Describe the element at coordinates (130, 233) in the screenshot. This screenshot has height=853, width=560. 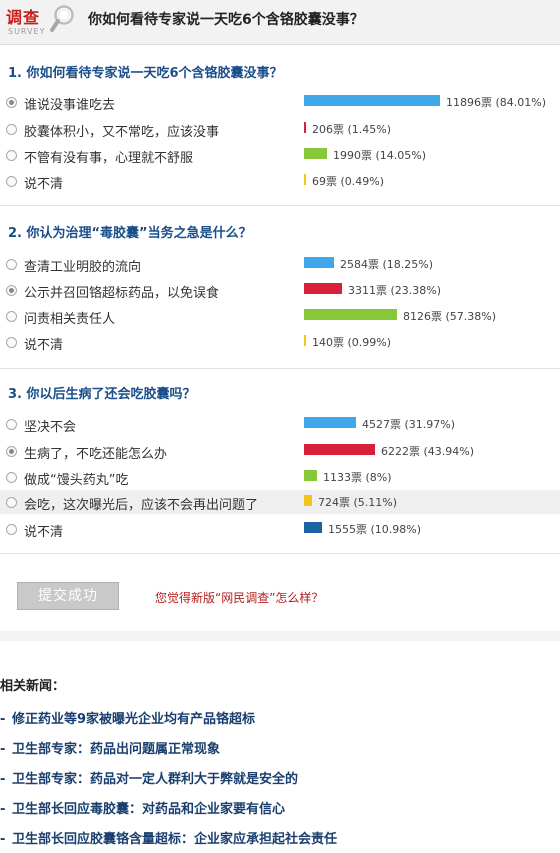
I see `question-2-title: 2. 你认为治理“毒胶囊”当务之急是什么？` at that location.